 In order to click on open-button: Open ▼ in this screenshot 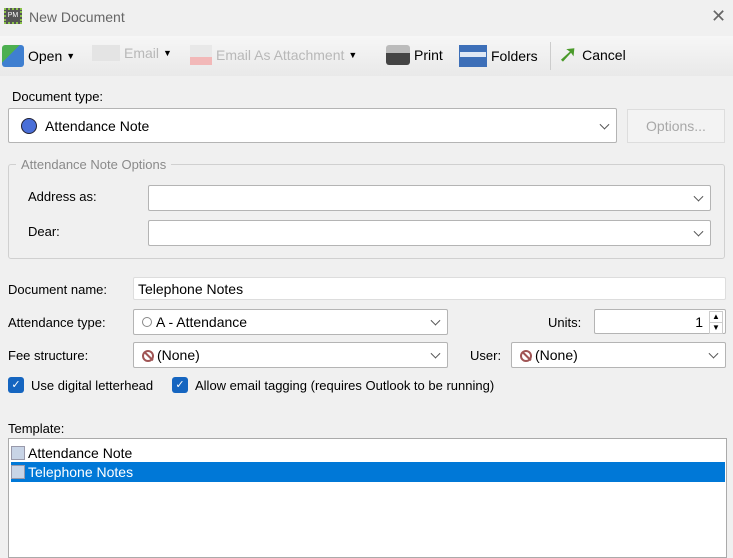, I will do `click(38, 56)`.